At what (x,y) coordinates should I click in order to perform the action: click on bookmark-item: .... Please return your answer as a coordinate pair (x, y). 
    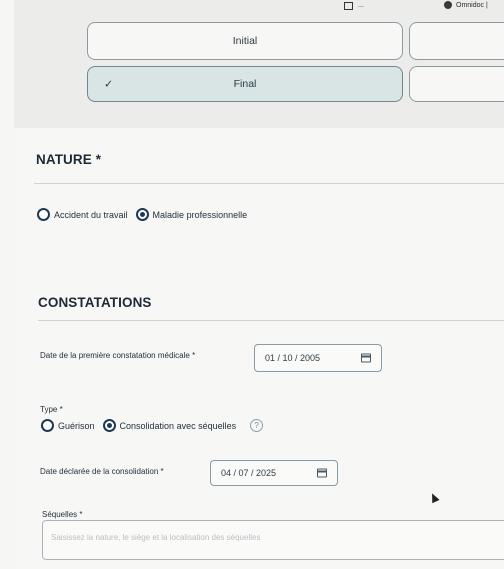
    Looking at the image, I should click on (361, 5).